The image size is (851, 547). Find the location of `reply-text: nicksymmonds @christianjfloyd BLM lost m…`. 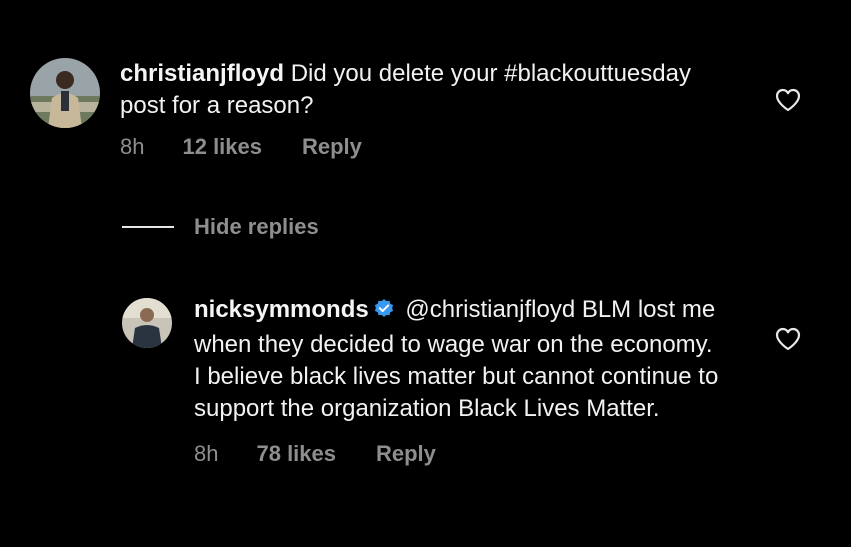

reply-text: nicksymmonds @christianjfloyd BLM lost m… is located at coordinates (458, 359).